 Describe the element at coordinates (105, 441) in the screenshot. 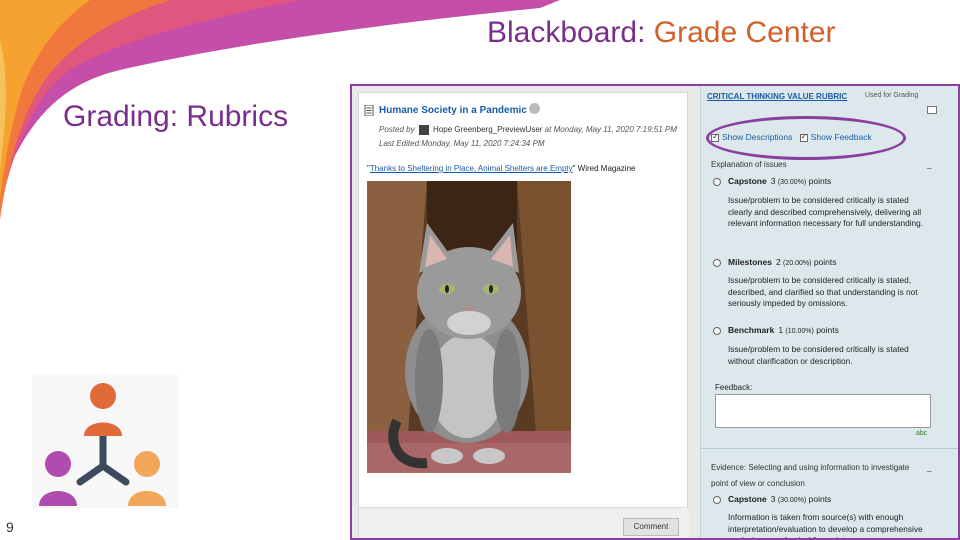

I see `people-network-icon` at that location.